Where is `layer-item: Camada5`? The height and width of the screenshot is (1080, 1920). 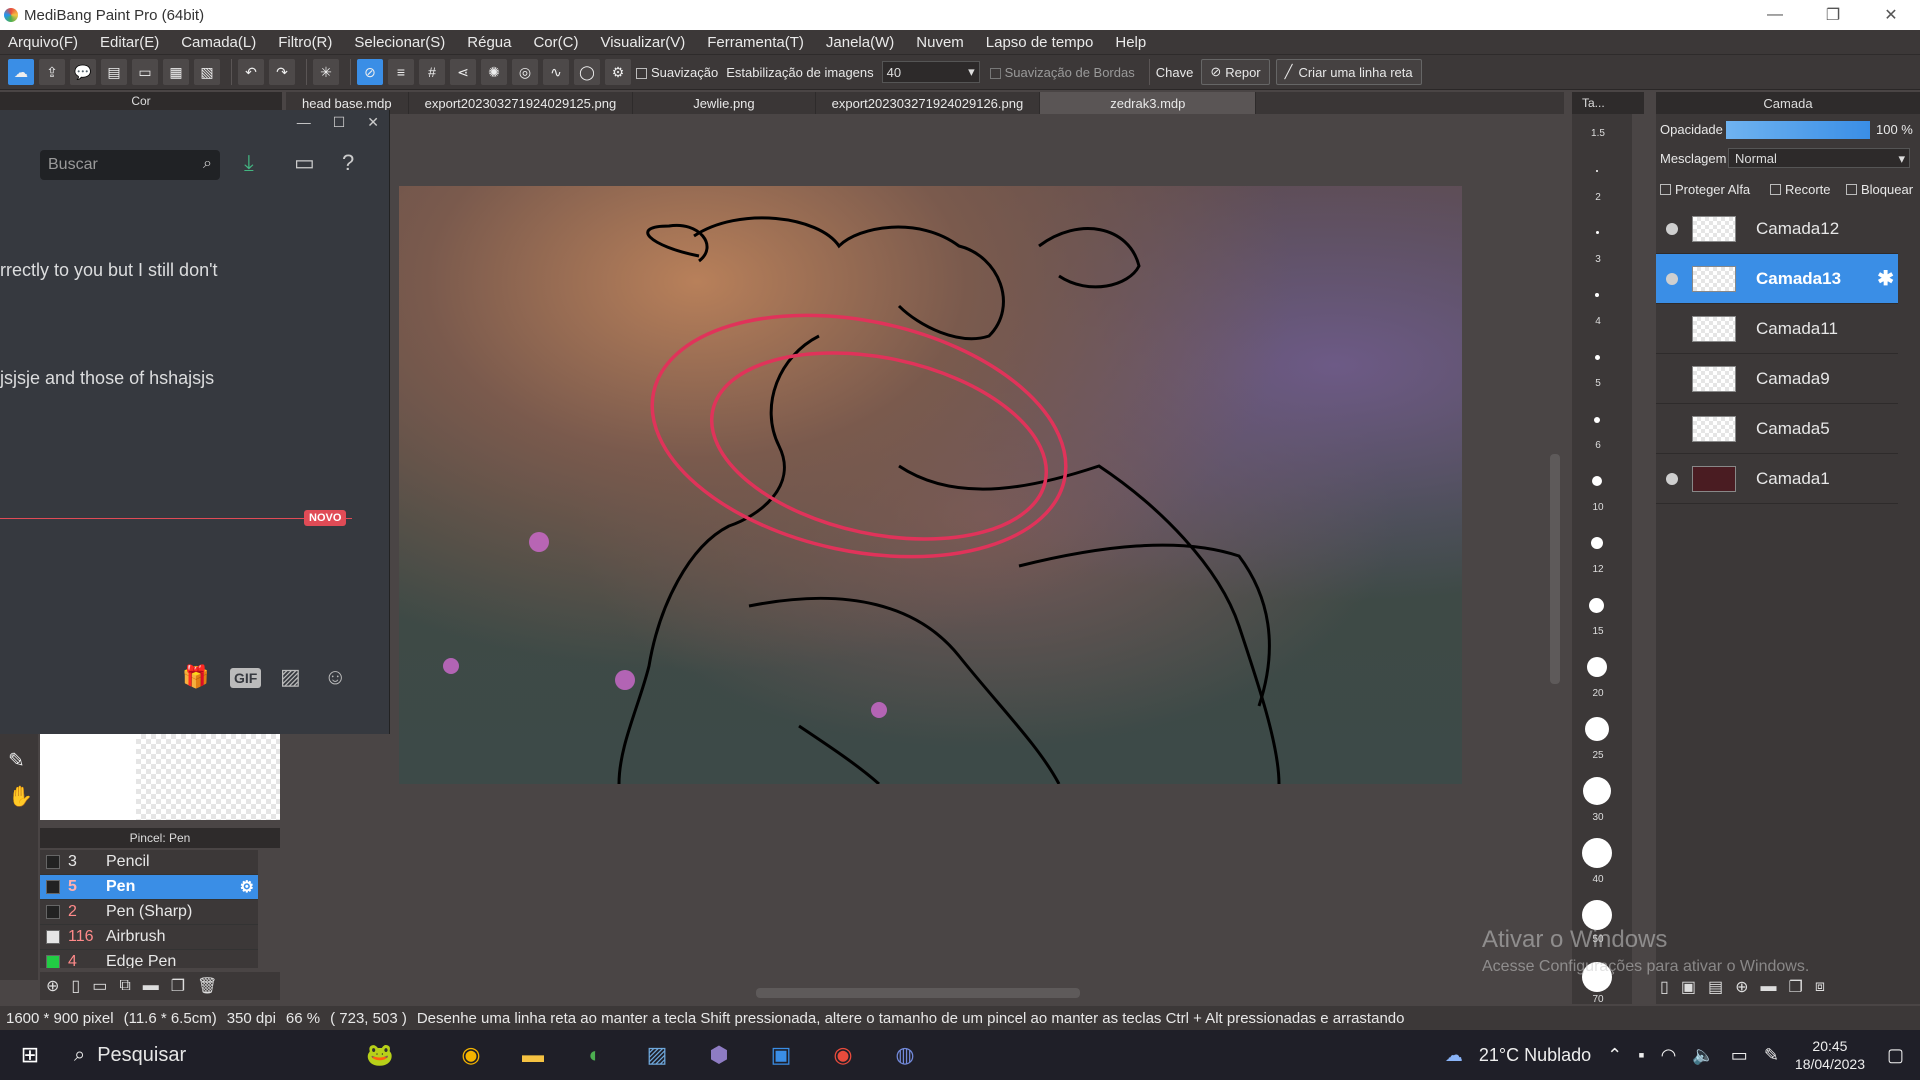 layer-item: Camada5 is located at coordinates (1777, 429).